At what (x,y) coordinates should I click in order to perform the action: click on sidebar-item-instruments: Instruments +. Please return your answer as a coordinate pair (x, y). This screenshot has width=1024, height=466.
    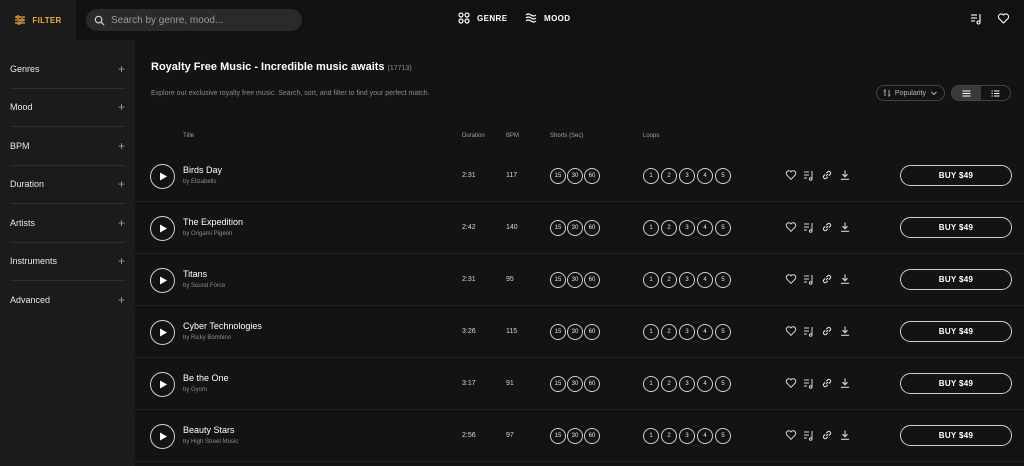
    Looking at the image, I should click on (67, 262).